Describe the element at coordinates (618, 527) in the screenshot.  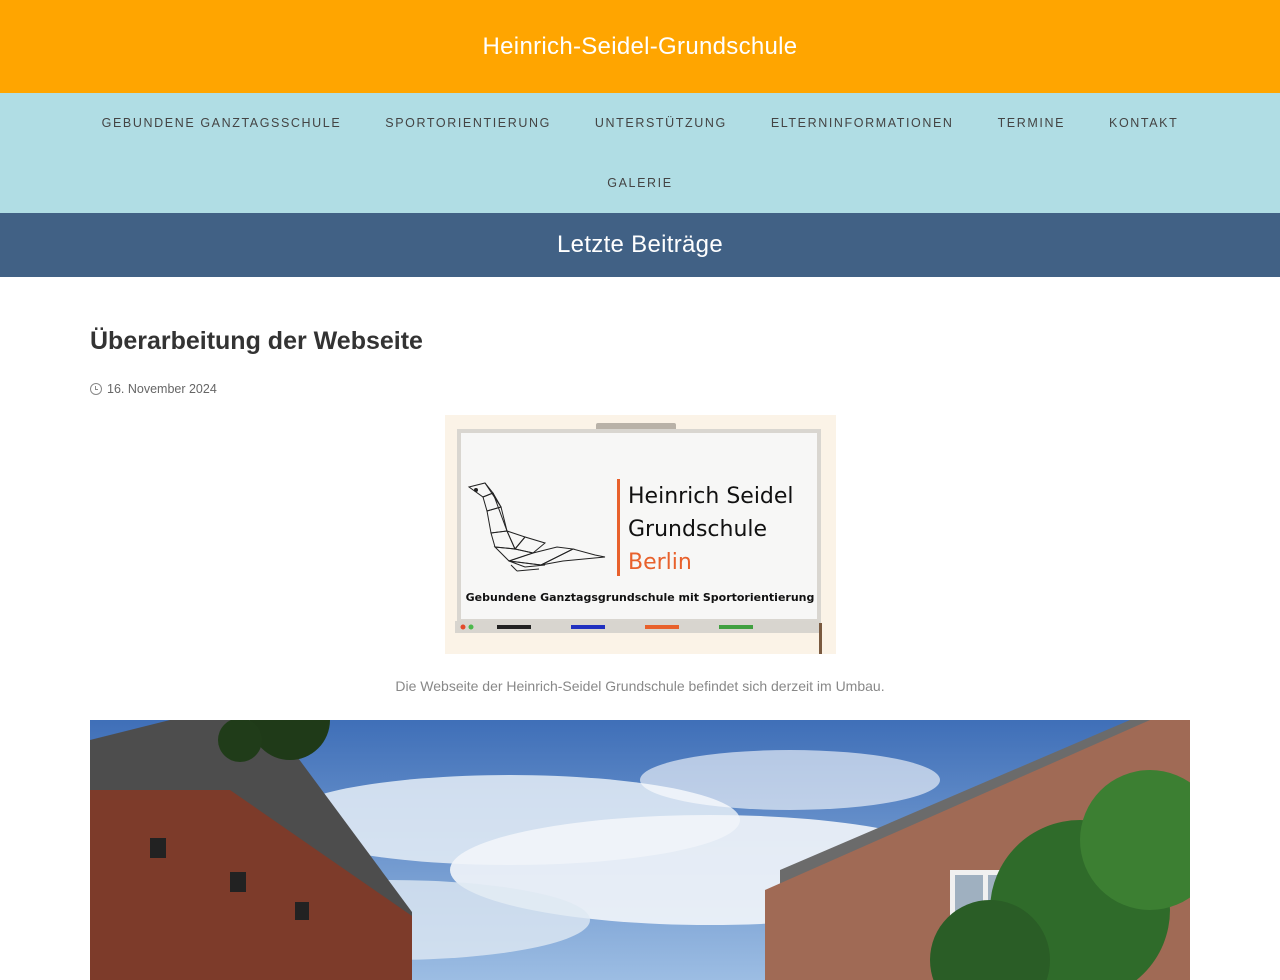
I see `logo-accent-bar` at that location.